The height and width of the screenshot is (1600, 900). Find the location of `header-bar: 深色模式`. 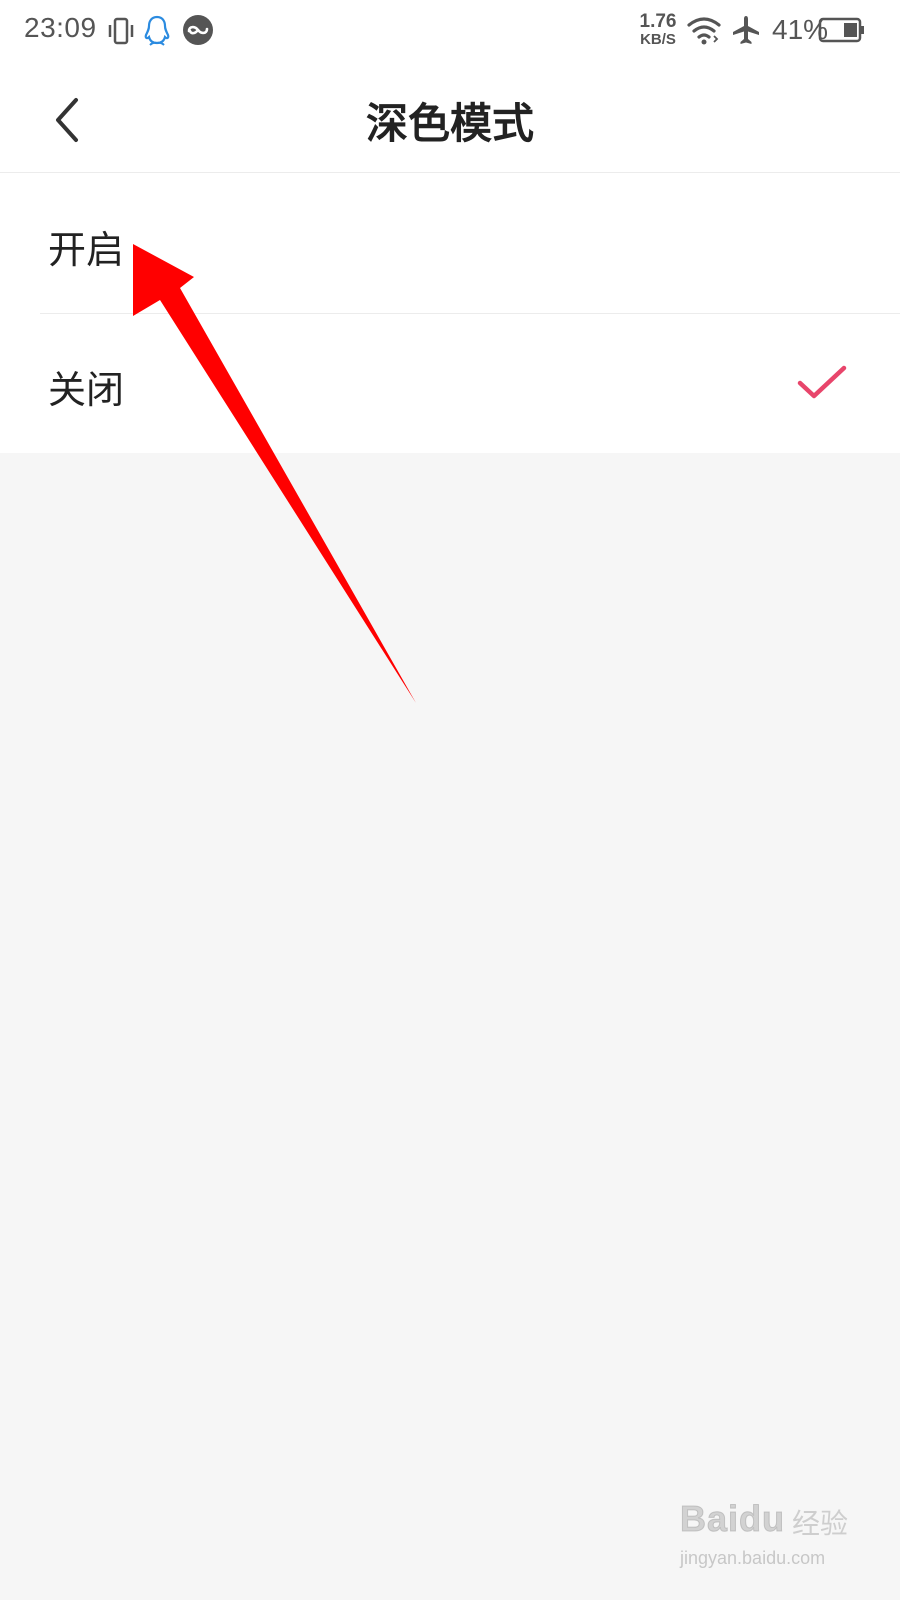

header-bar: 深色模式 is located at coordinates (450, 118).